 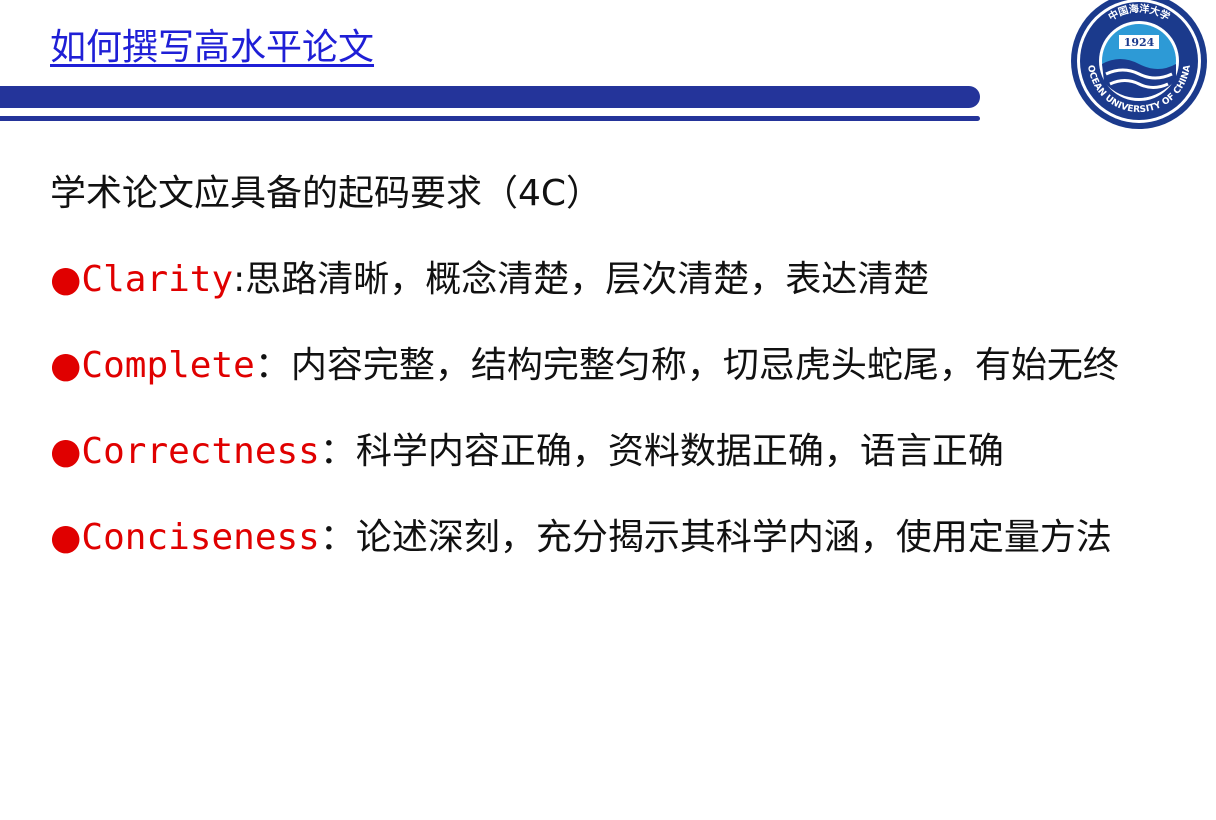 I want to click on list-item-complete: ●Complete：内容完整，结构完整匀称，切忌虎头蛇尾，有始无终, so click(x=600, y=366).